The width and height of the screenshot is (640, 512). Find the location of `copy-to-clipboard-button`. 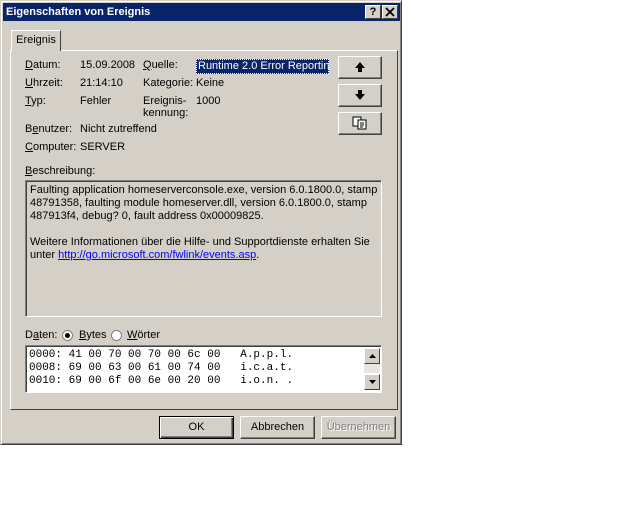

copy-to-clipboard-button is located at coordinates (360, 123).